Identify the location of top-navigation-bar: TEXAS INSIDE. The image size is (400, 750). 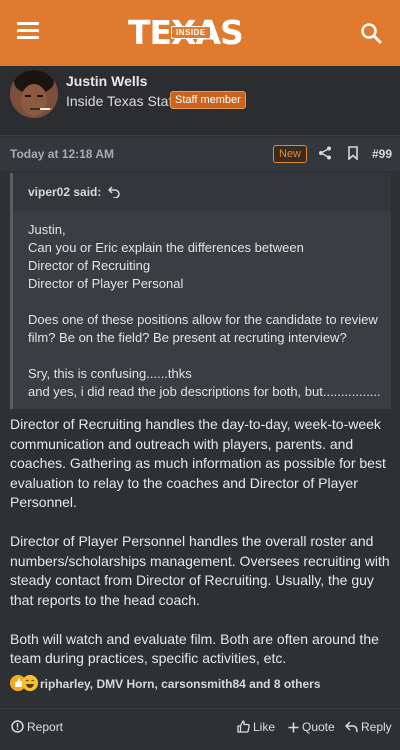
(200, 33).